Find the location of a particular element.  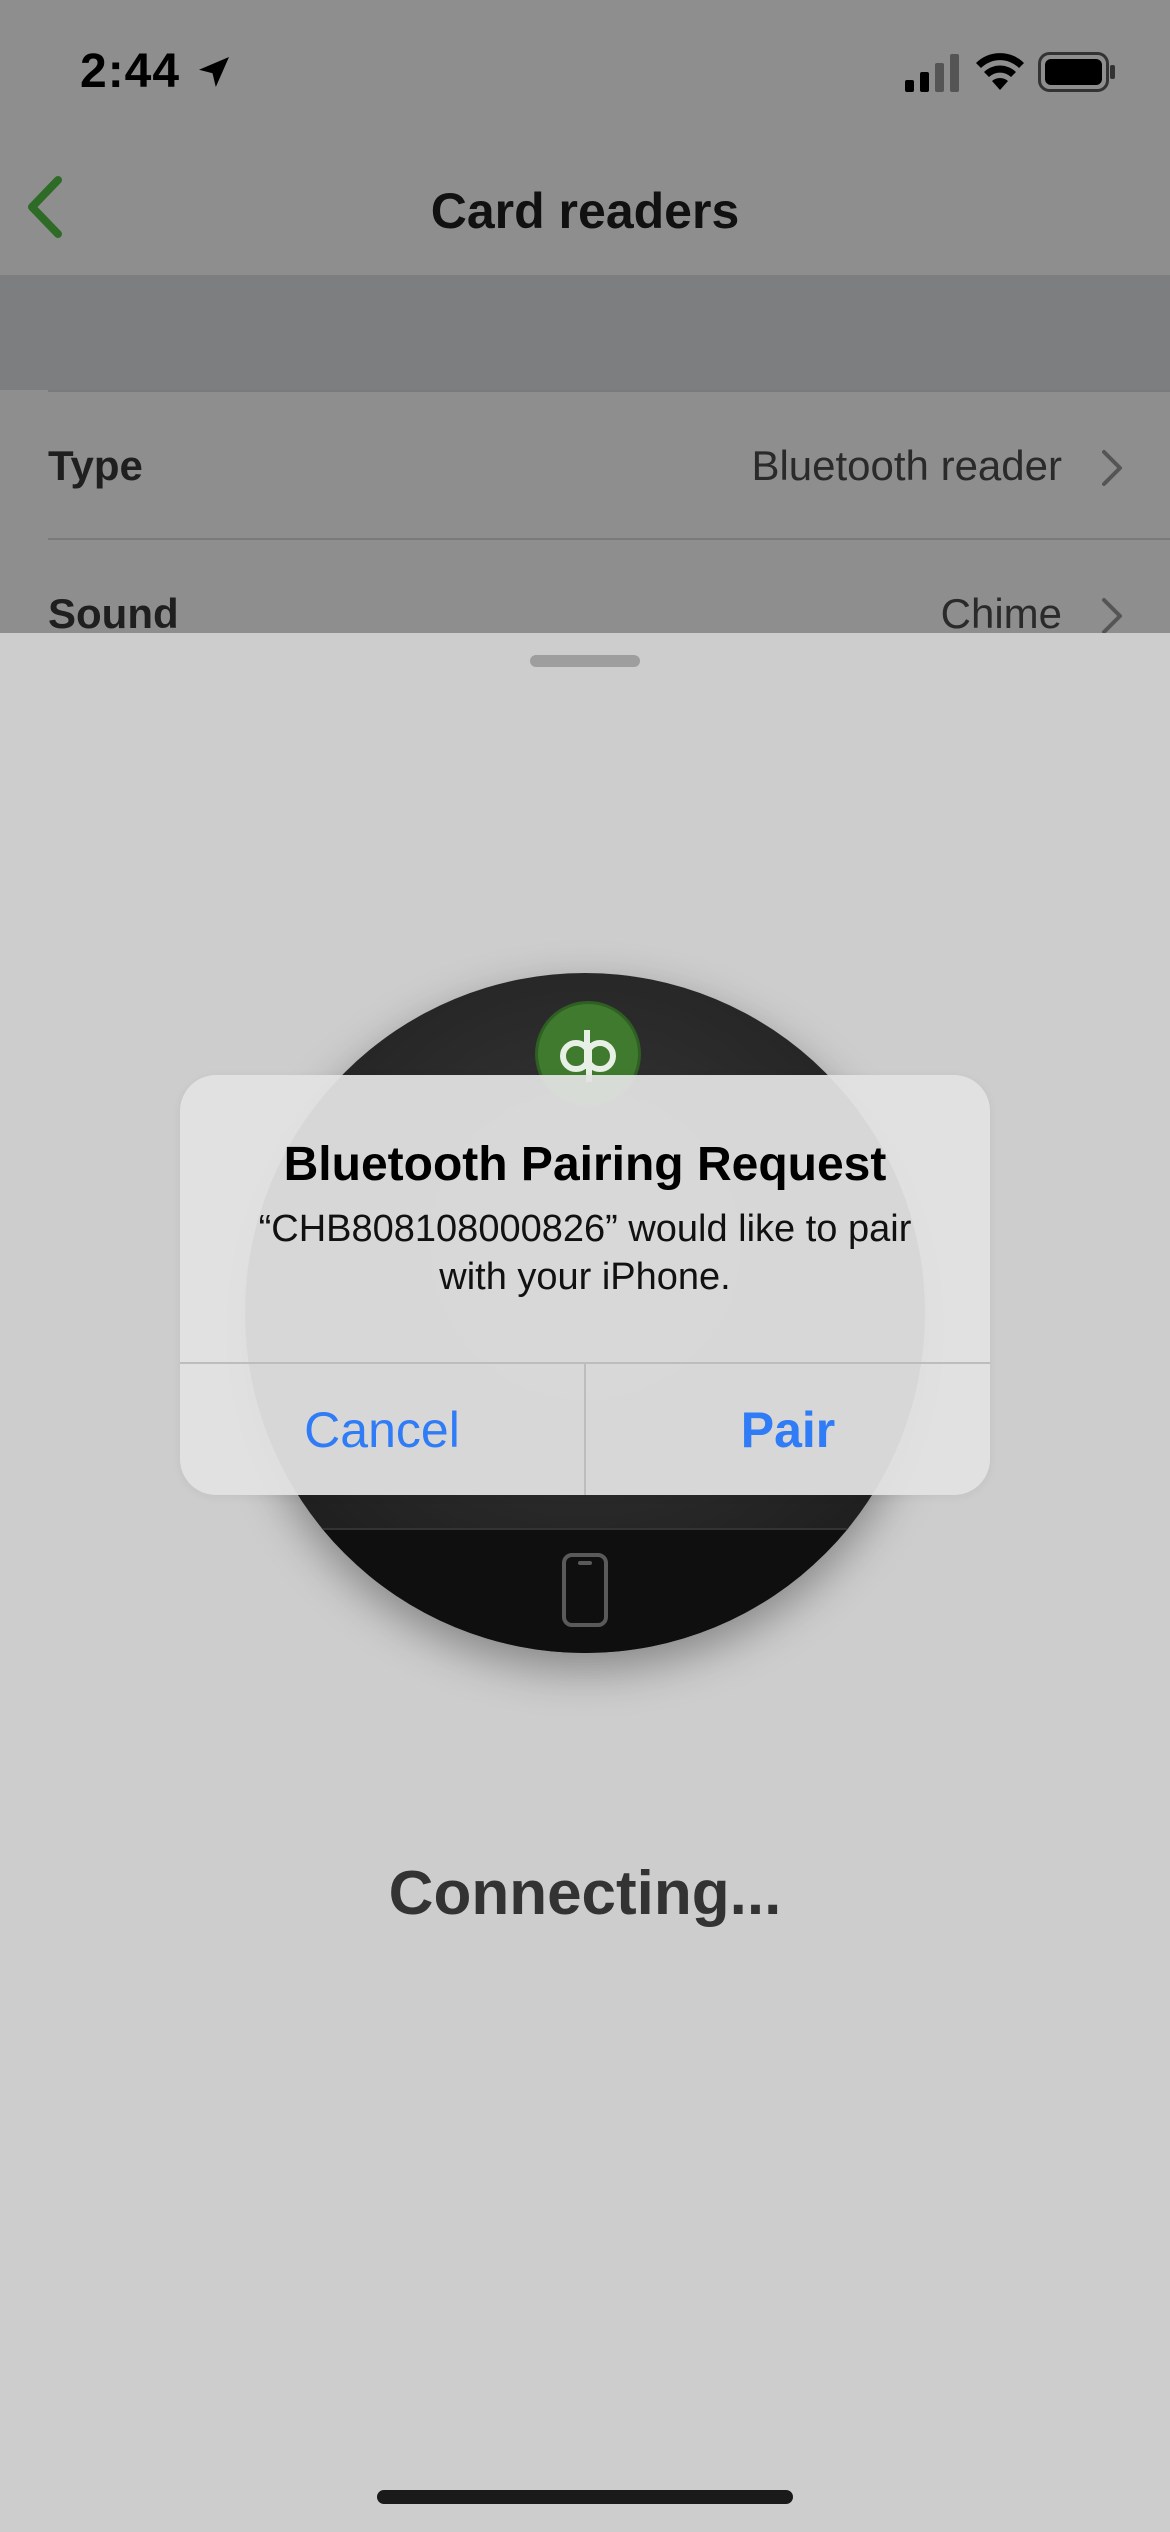

cancel-button: Cancel is located at coordinates (382, 1429).